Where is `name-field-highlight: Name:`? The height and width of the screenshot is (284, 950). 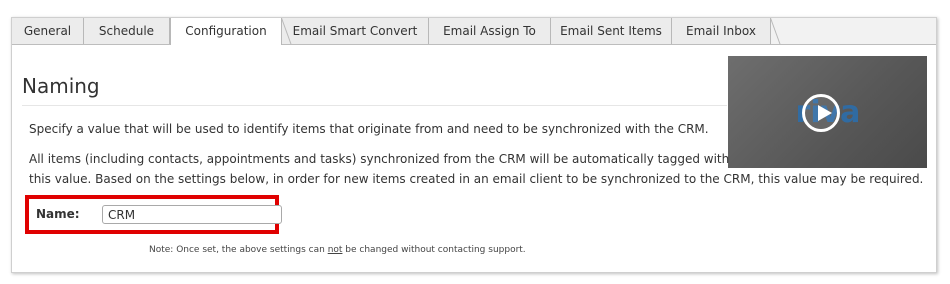
name-field-highlight: Name: is located at coordinates (153, 214).